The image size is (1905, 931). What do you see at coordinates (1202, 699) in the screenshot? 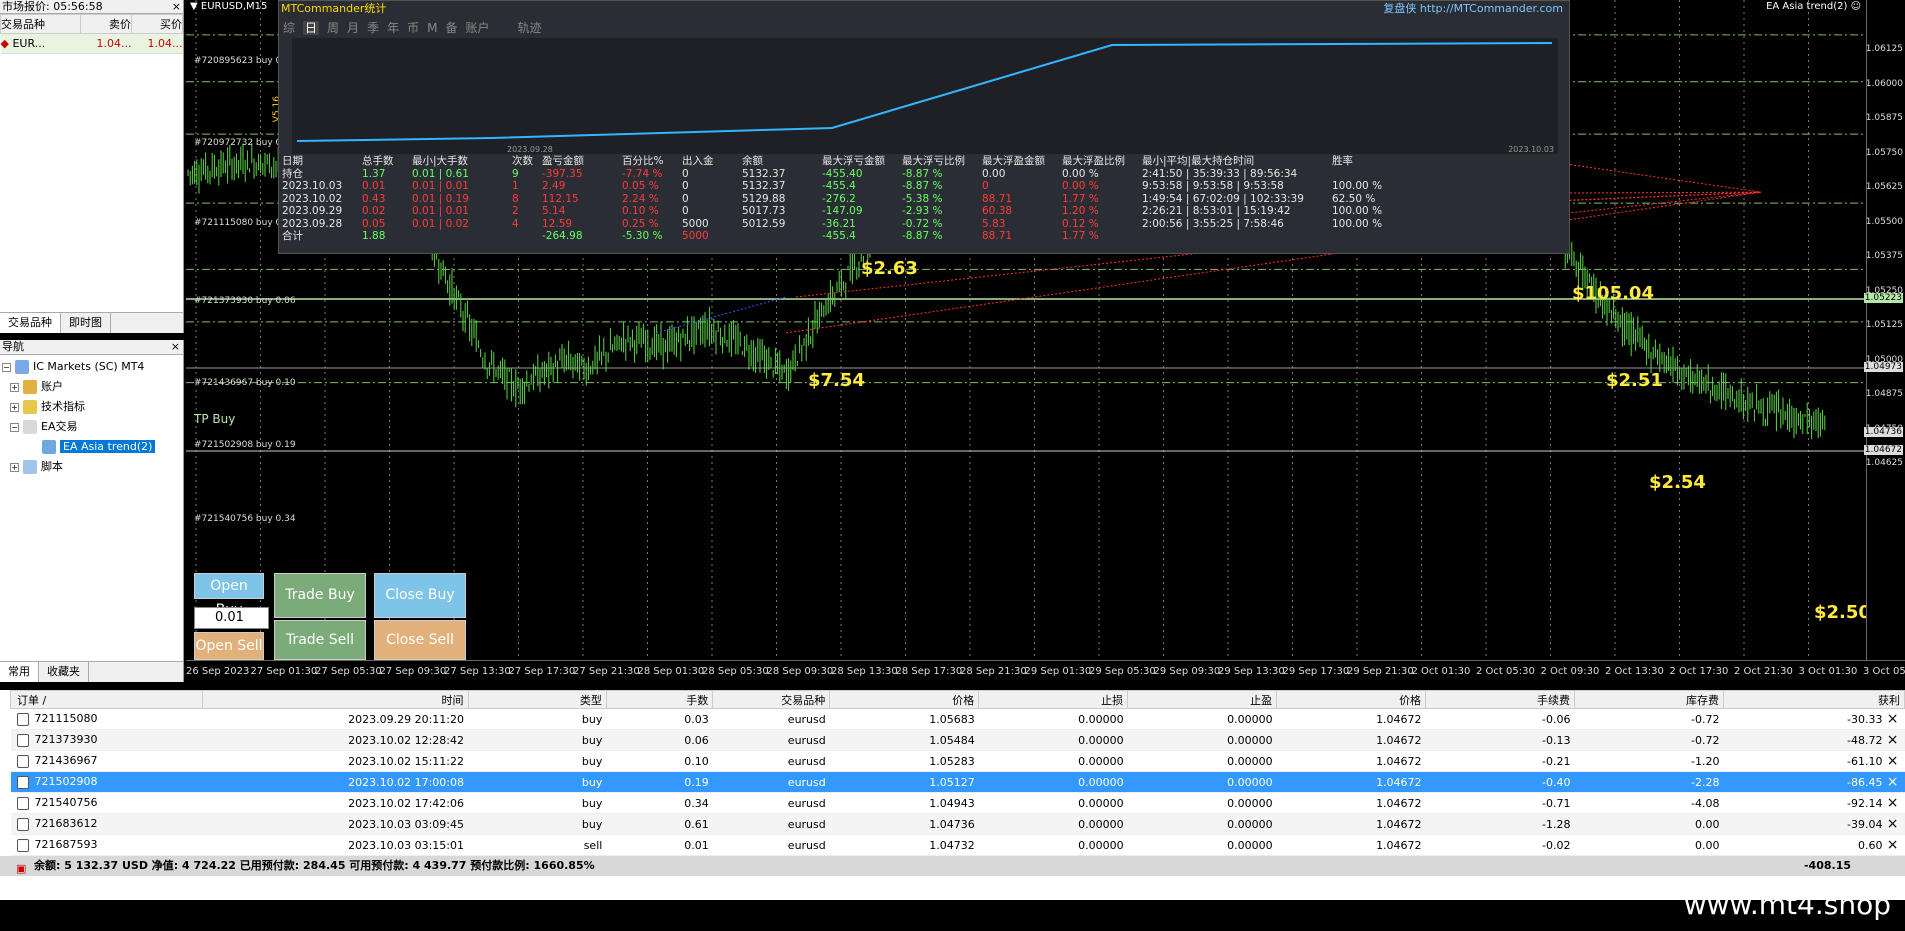
I see `orders-col: 止盈` at bounding box center [1202, 699].